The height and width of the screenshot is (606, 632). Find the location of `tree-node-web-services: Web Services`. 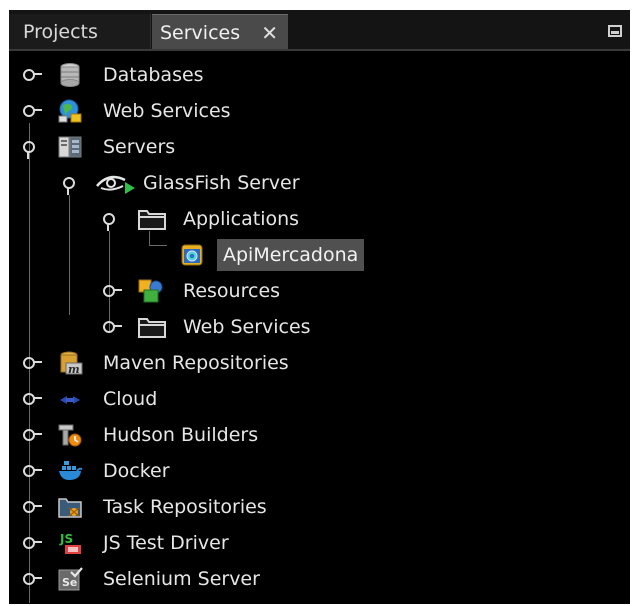

tree-node-web-services: Web Services is located at coordinates (319, 111).